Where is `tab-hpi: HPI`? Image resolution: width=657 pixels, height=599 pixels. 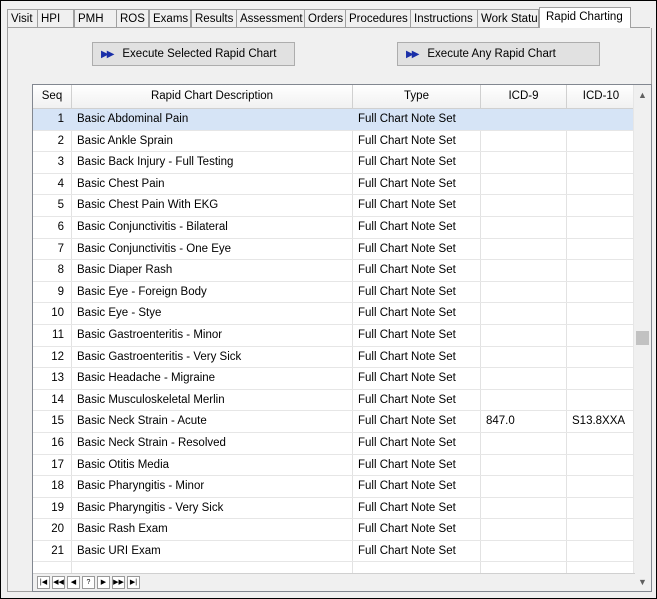 tab-hpi: HPI is located at coordinates (55, 18).